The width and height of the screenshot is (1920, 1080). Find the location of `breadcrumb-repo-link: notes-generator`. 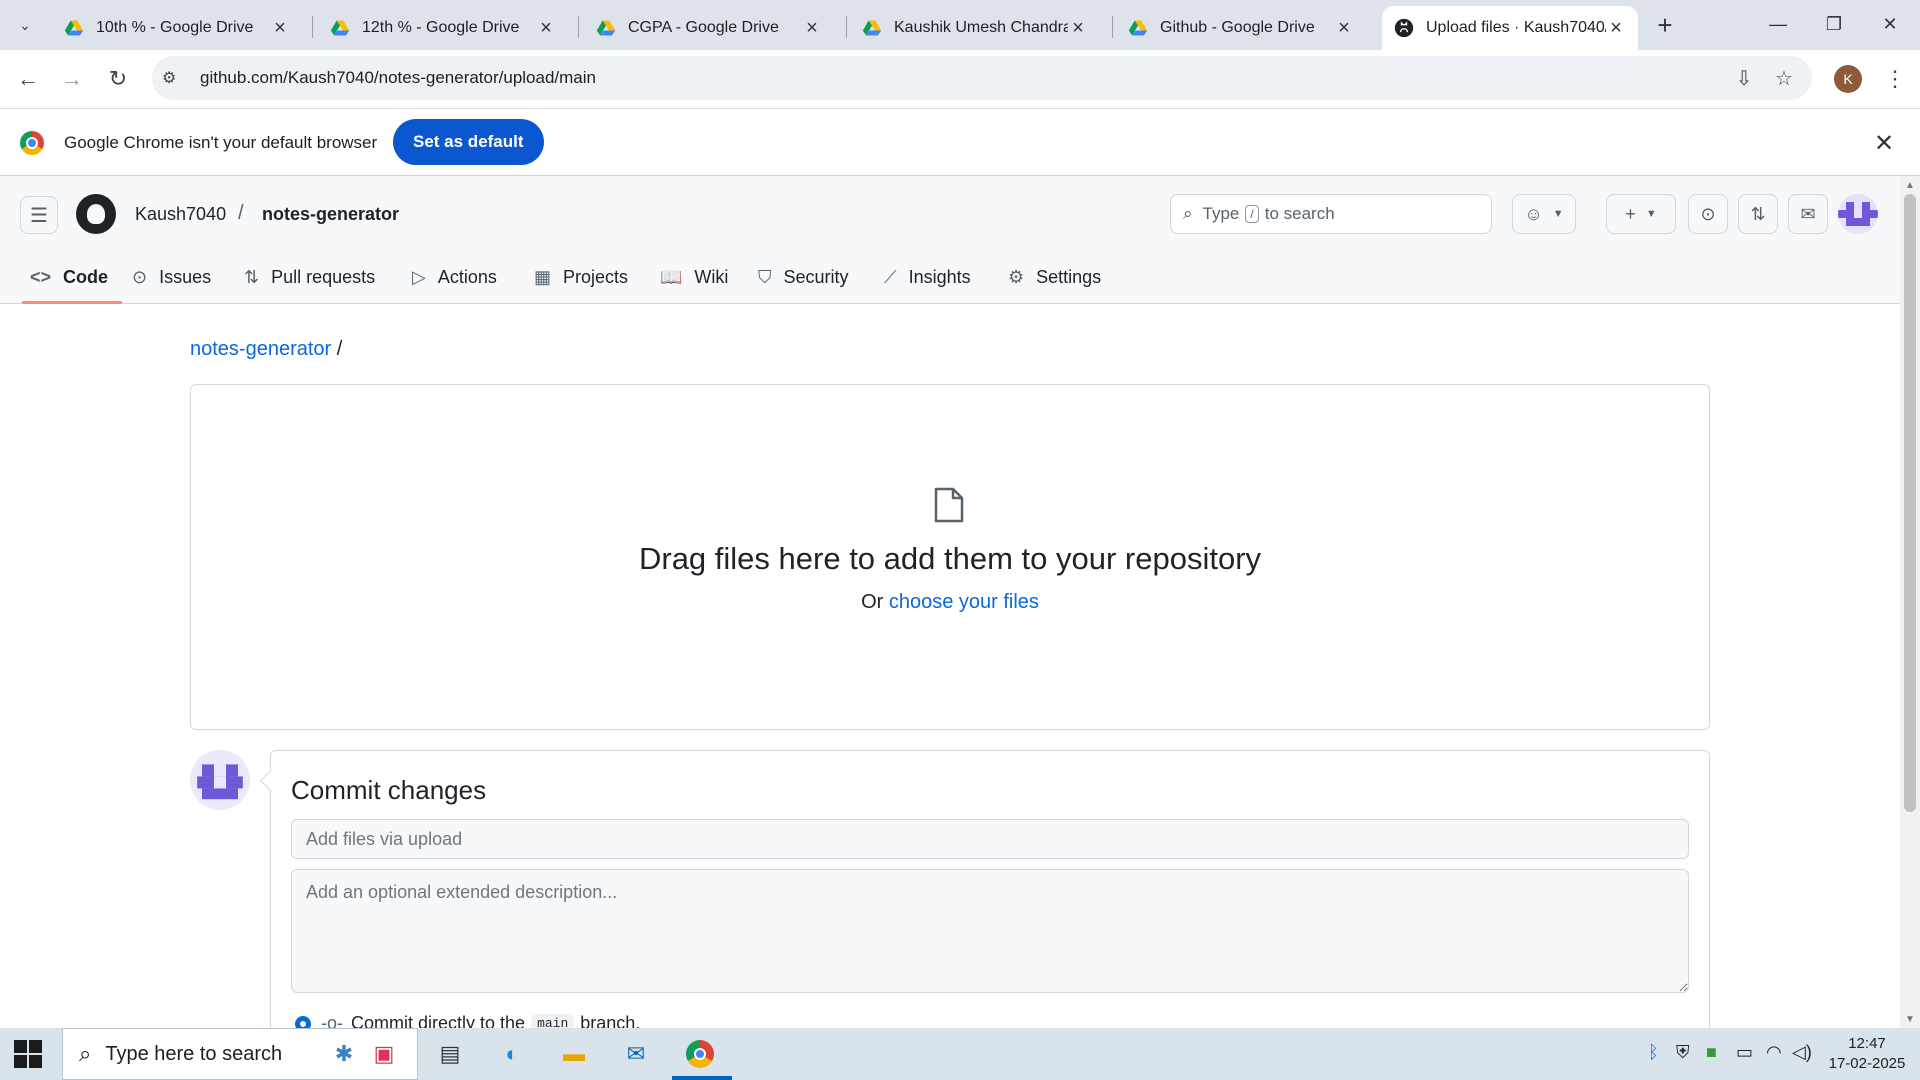

breadcrumb-repo-link: notes-generator is located at coordinates (260, 349).